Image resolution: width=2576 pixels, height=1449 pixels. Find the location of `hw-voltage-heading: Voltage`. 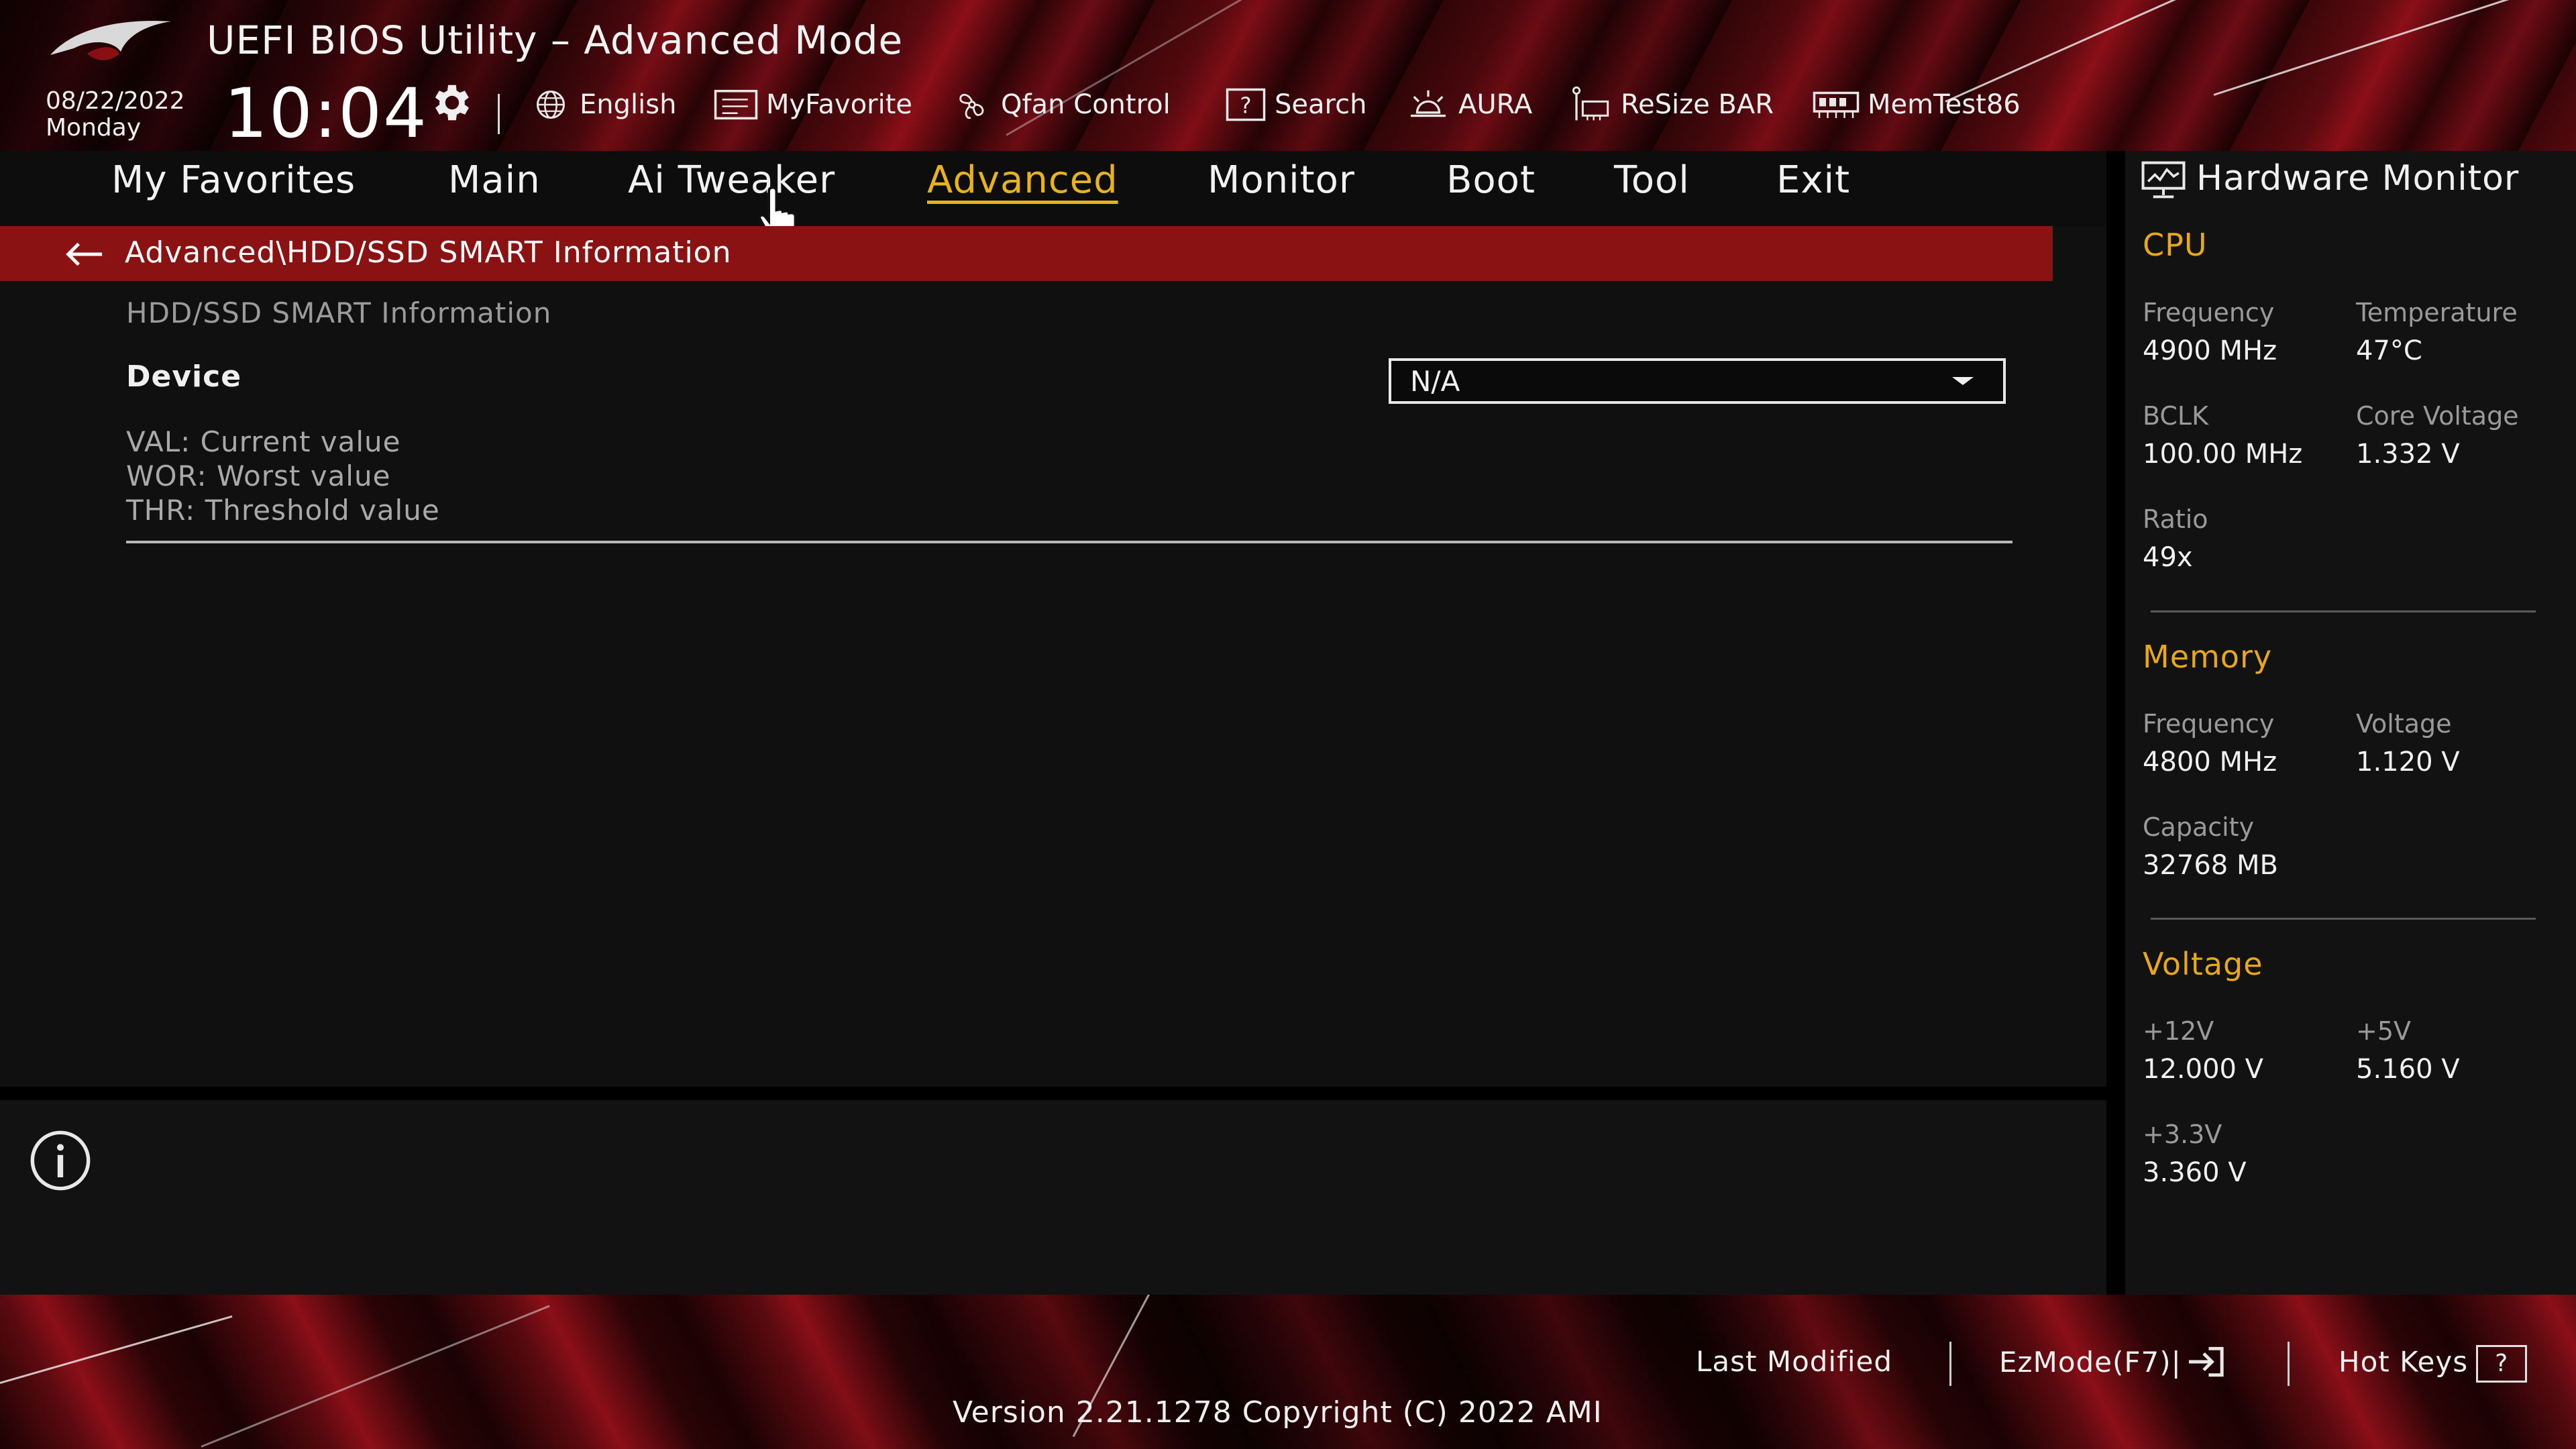

hw-voltage-heading: Voltage is located at coordinates (2203, 964).